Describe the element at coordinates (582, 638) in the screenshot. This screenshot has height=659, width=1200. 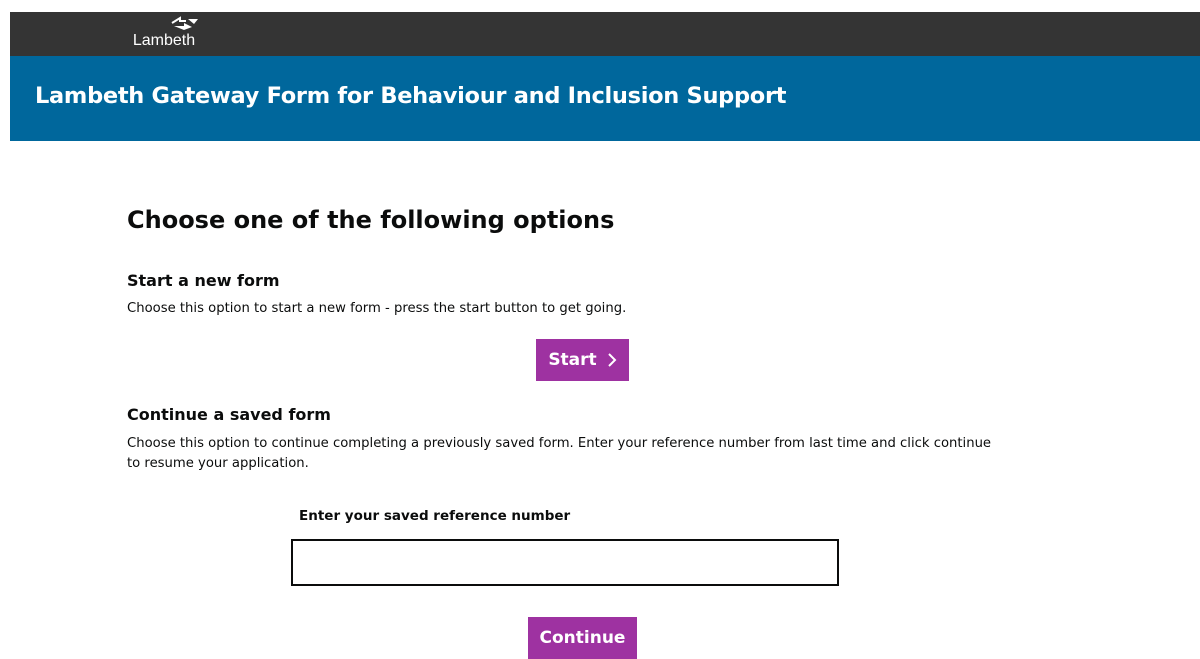
I see `continue-button: Continue` at that location.